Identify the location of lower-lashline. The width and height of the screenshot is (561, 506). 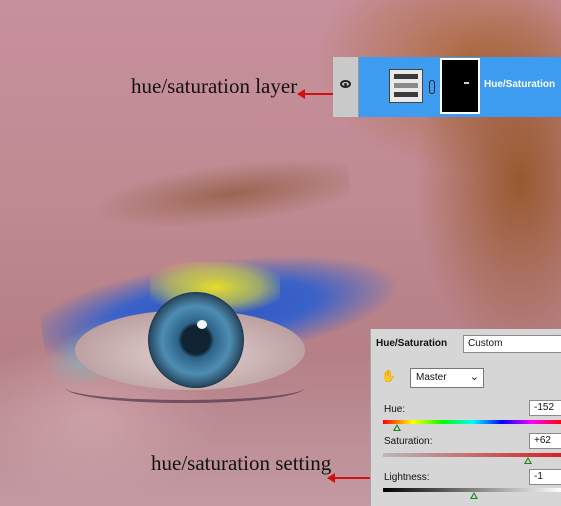
(185, 387).